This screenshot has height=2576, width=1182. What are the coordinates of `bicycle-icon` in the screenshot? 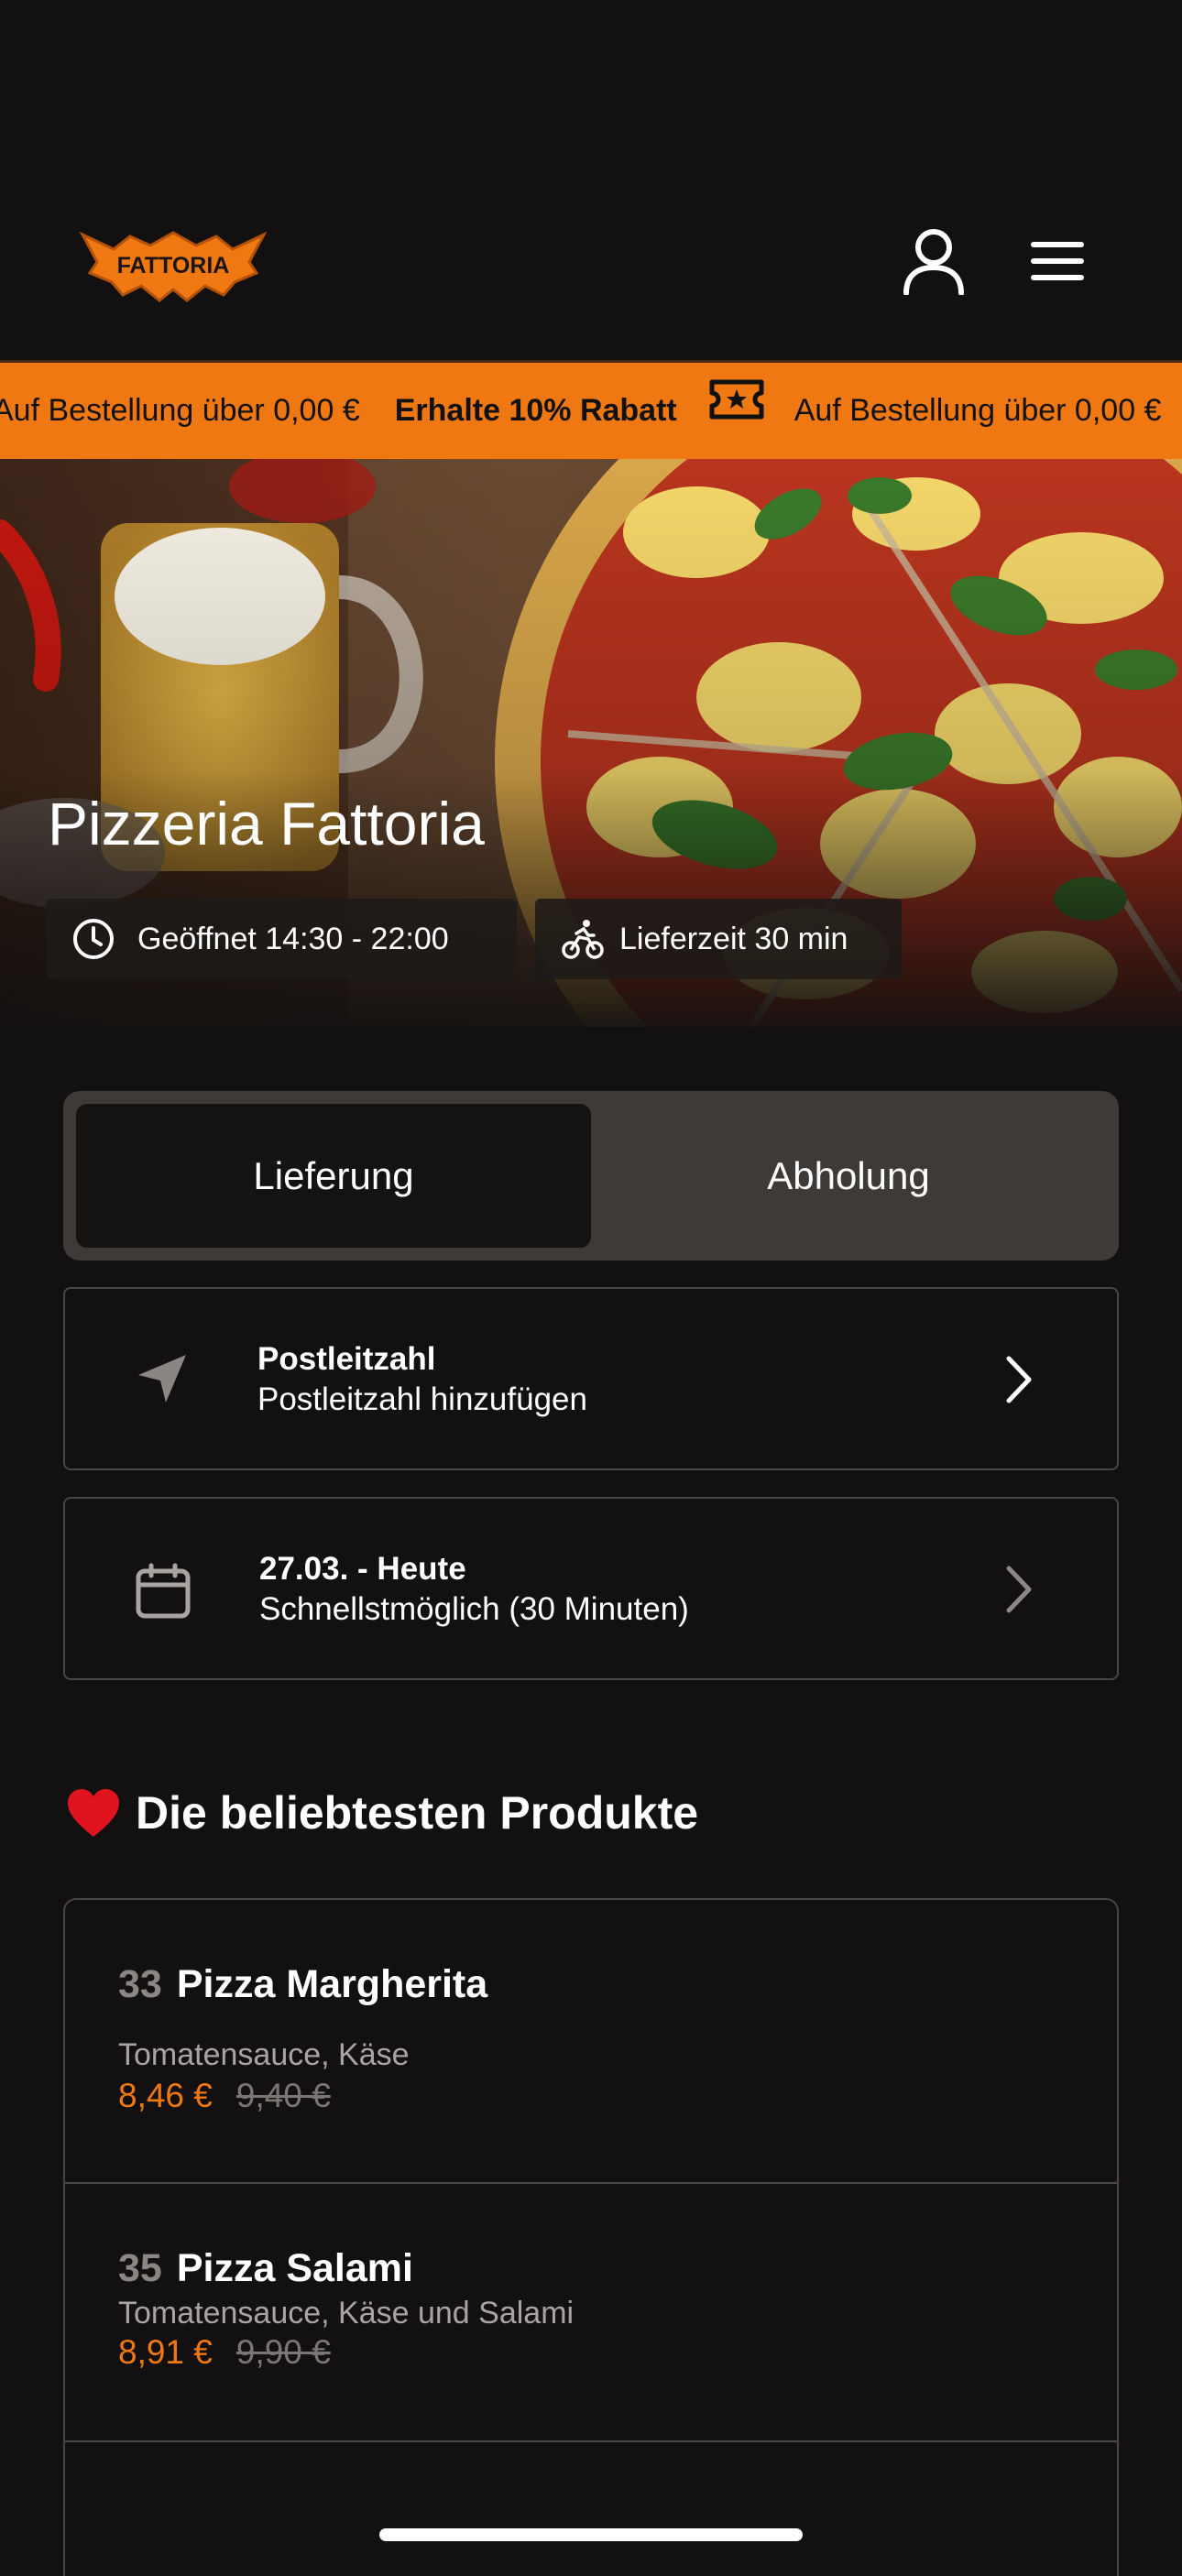 It's located at (583, 939).